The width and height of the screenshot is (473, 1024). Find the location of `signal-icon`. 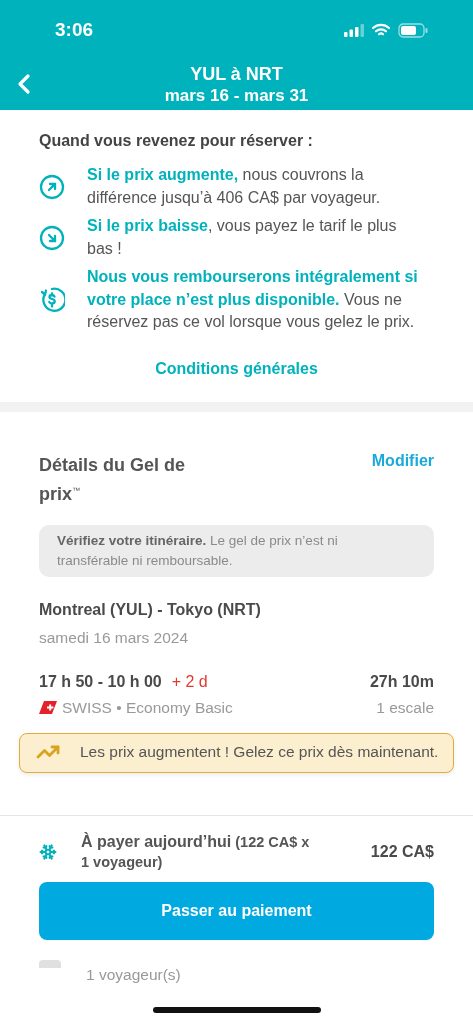

signal-icon is located at coordinates (354, 30).